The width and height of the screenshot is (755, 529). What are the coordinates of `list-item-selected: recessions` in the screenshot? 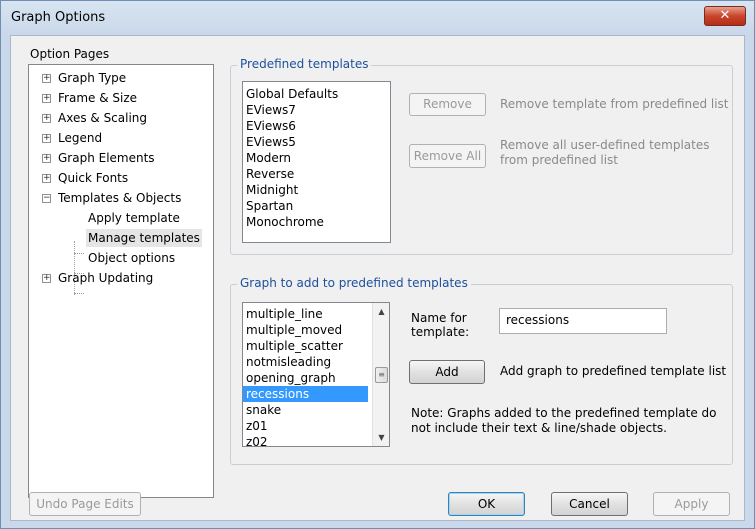 It's located at (305, 394).